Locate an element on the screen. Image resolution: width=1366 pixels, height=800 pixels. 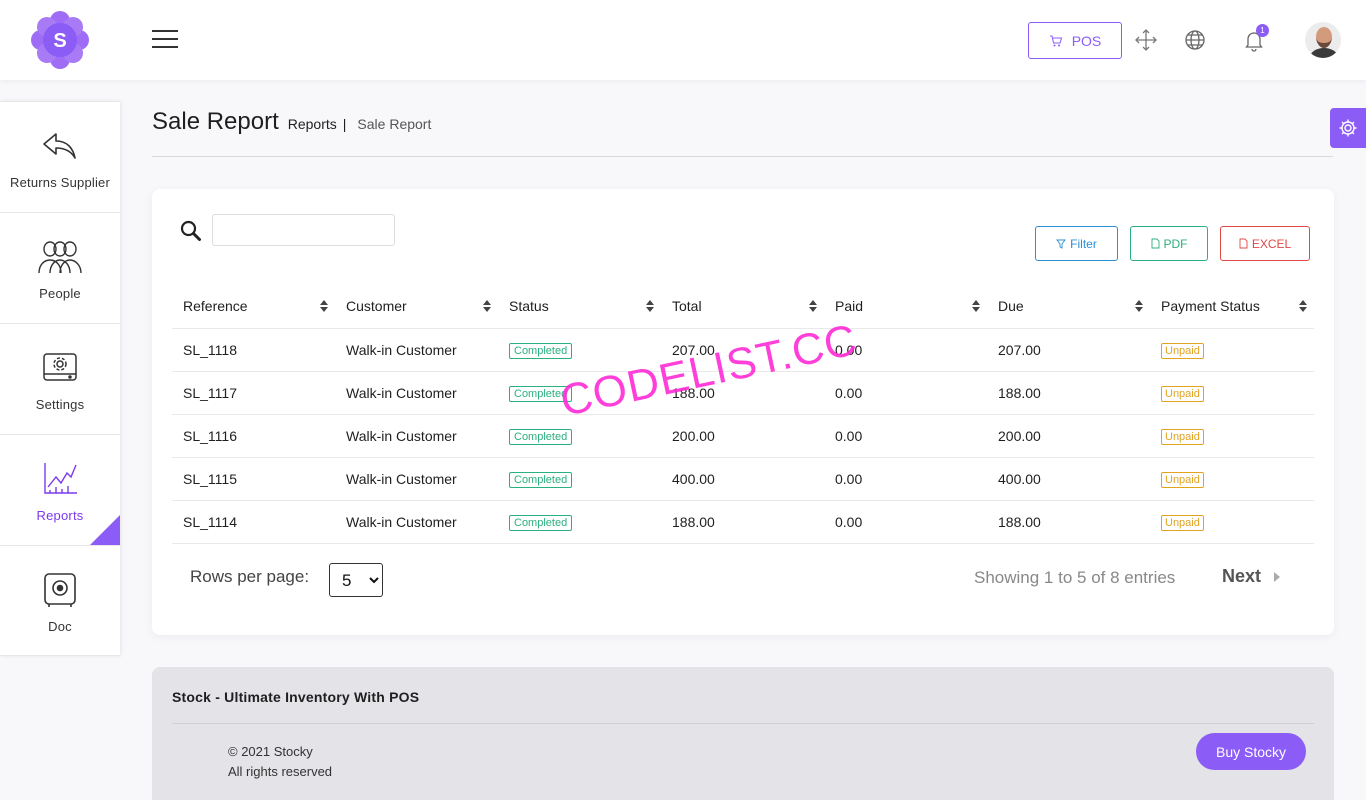
safe-document-icon is located at coordinates (60, 590).